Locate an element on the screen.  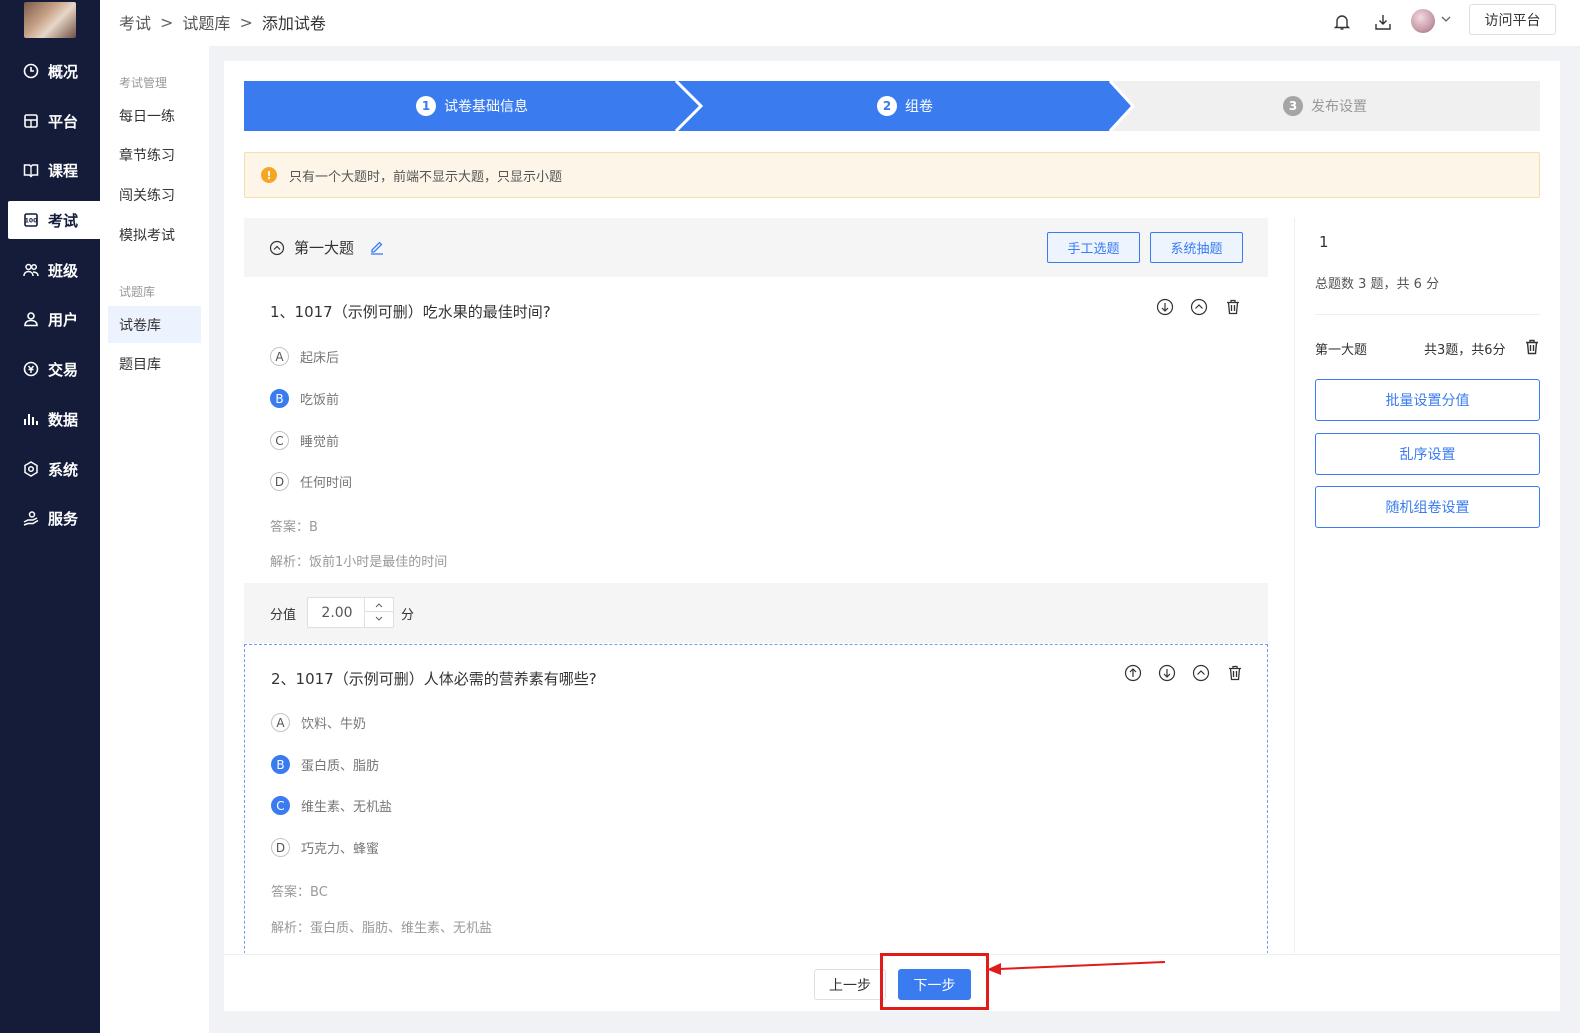
question-title: 1、1017（示例可删）吃水果的最佳时间? is located at coordinates (410, 312).